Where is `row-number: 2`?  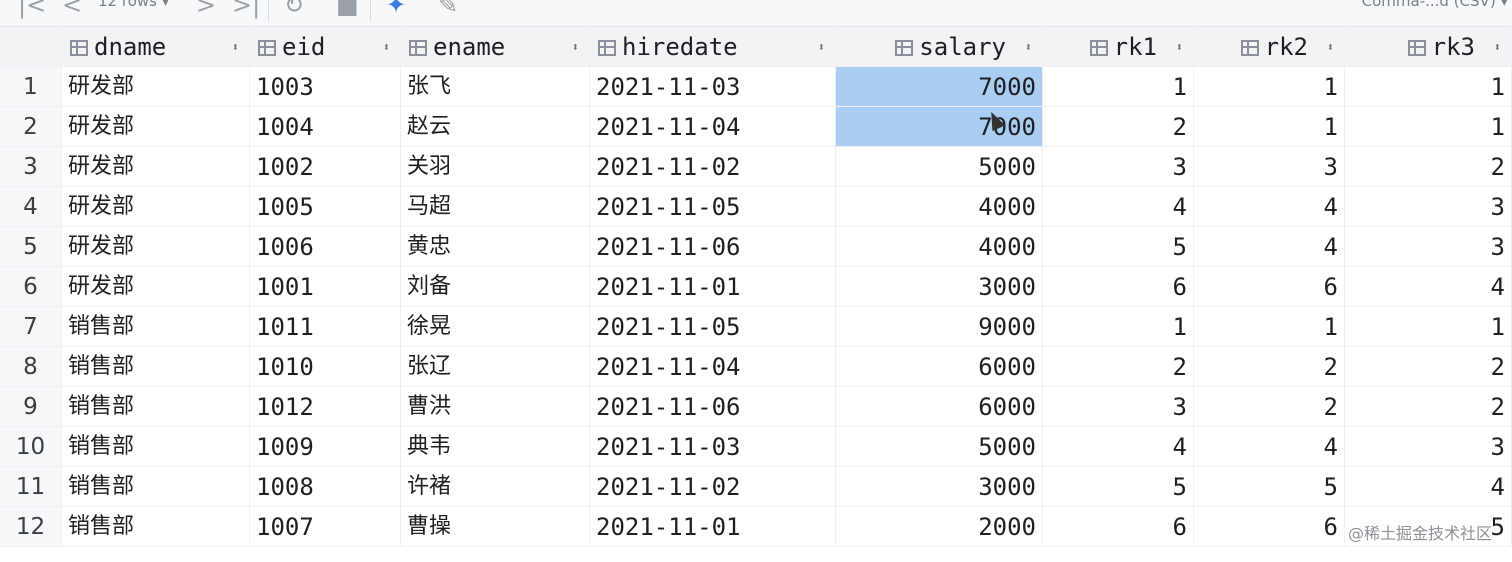
row-number: 2 is located at coordinates (31, 127).